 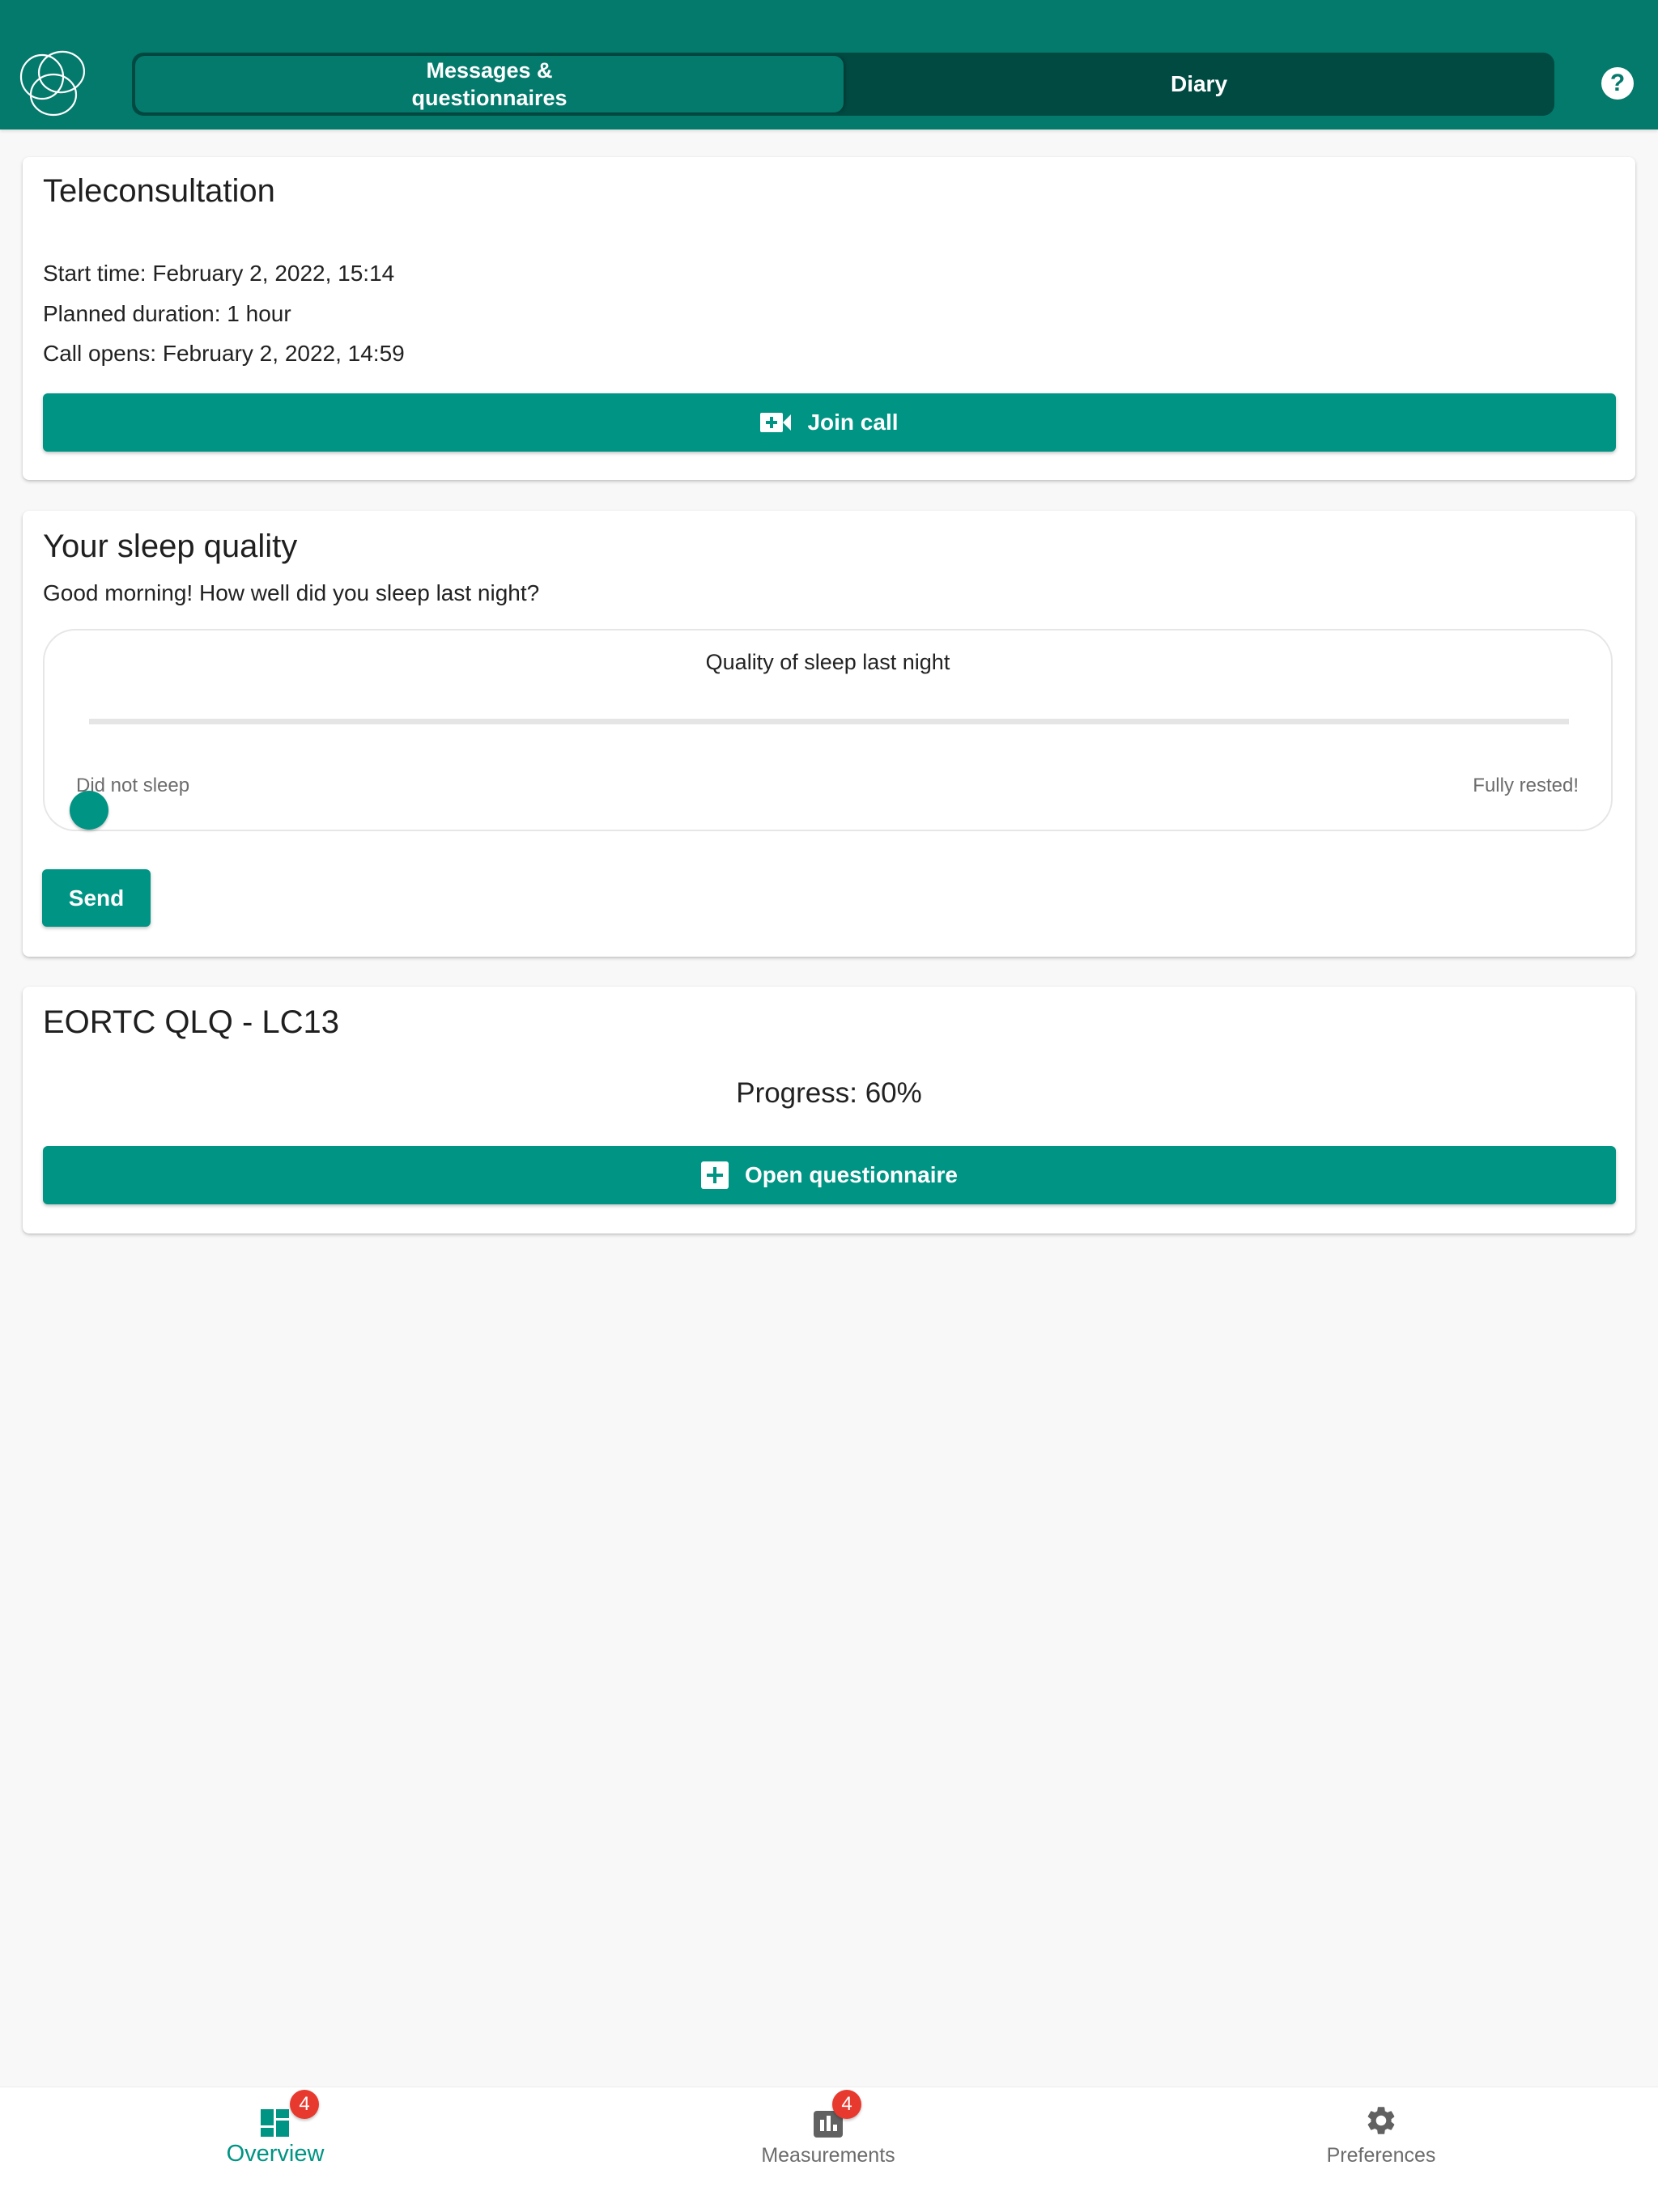 I want to click on tab-label: Messages & questionnaires, so click(x=489, y=84).